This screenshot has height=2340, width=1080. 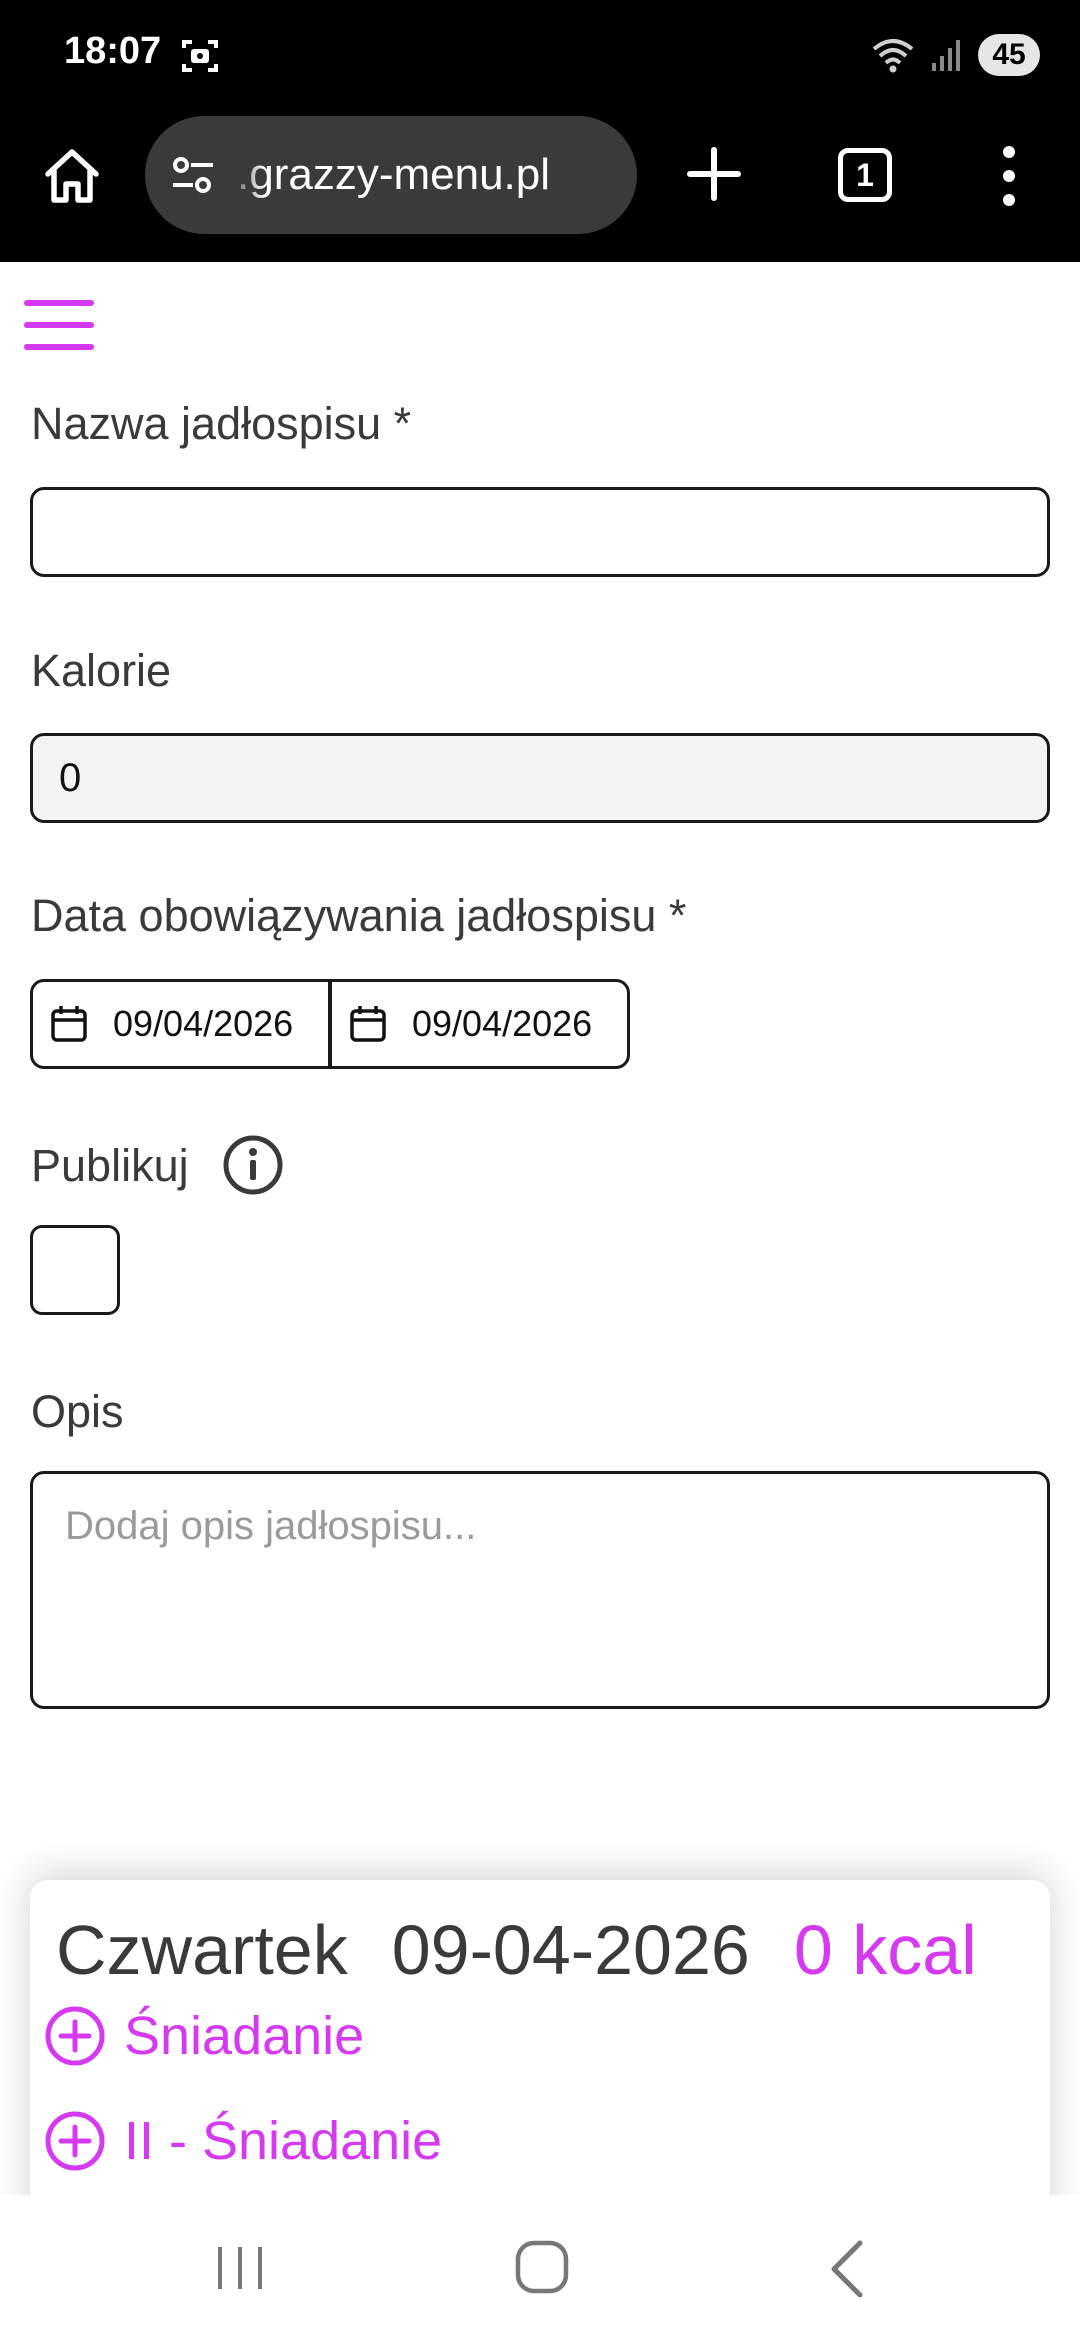 I want to click on day-kcal: 0 kcal, so click(x=885, y=1950).